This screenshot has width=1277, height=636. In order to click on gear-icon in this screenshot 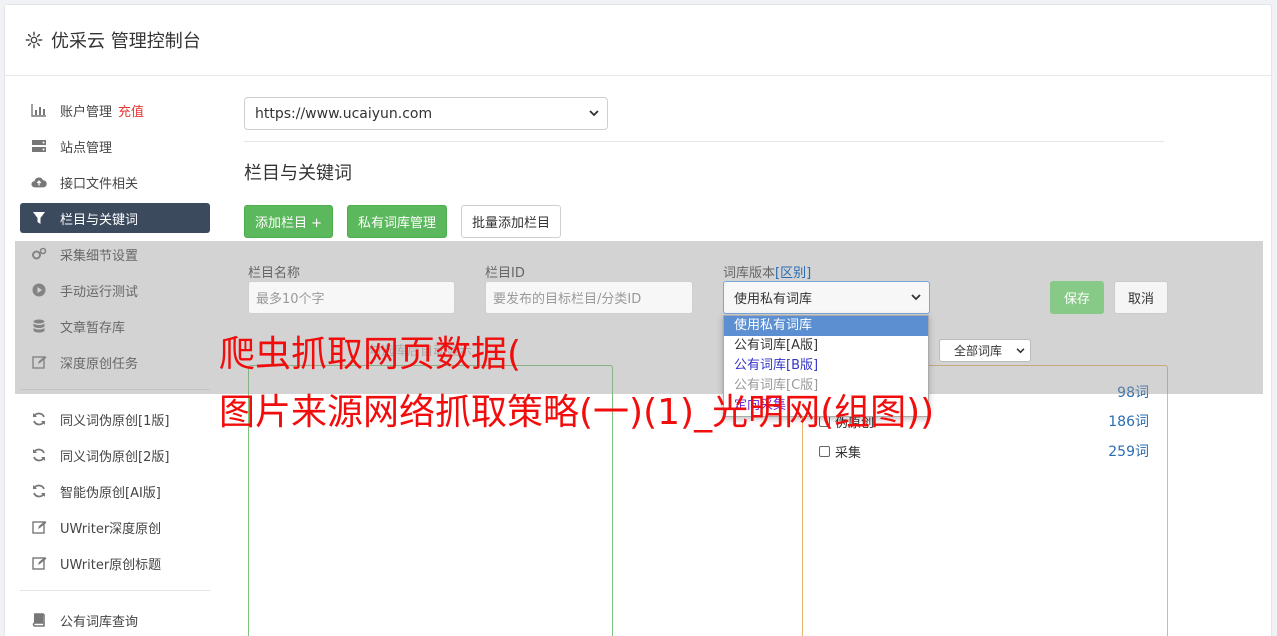, I will do `click(34, 40)`.